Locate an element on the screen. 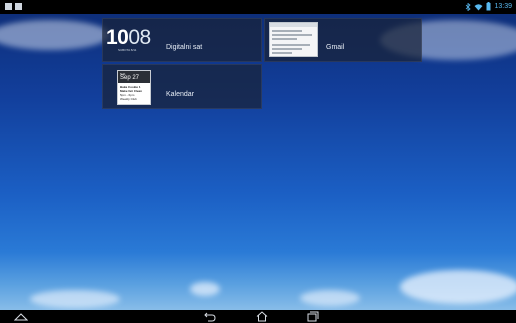 The height and width of the screenshot is (323, 516). clock-date: SUBOTA 8/11 is located at coordinates (127, 50).